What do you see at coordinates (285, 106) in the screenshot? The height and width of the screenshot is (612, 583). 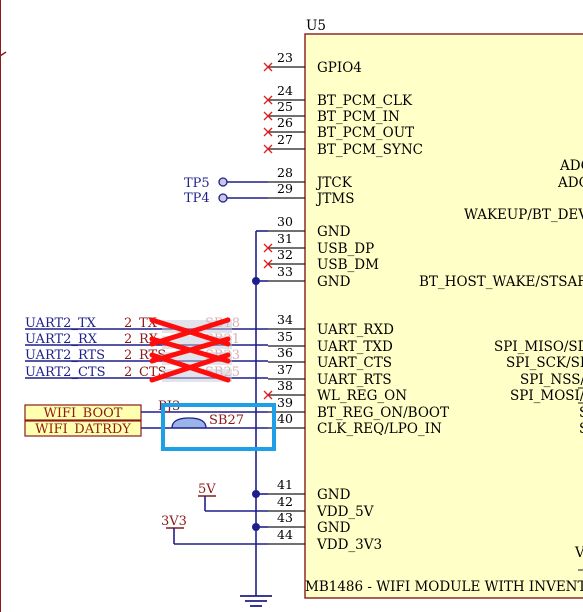 I see `pin-number: 25` at bounding box center [285, 106].